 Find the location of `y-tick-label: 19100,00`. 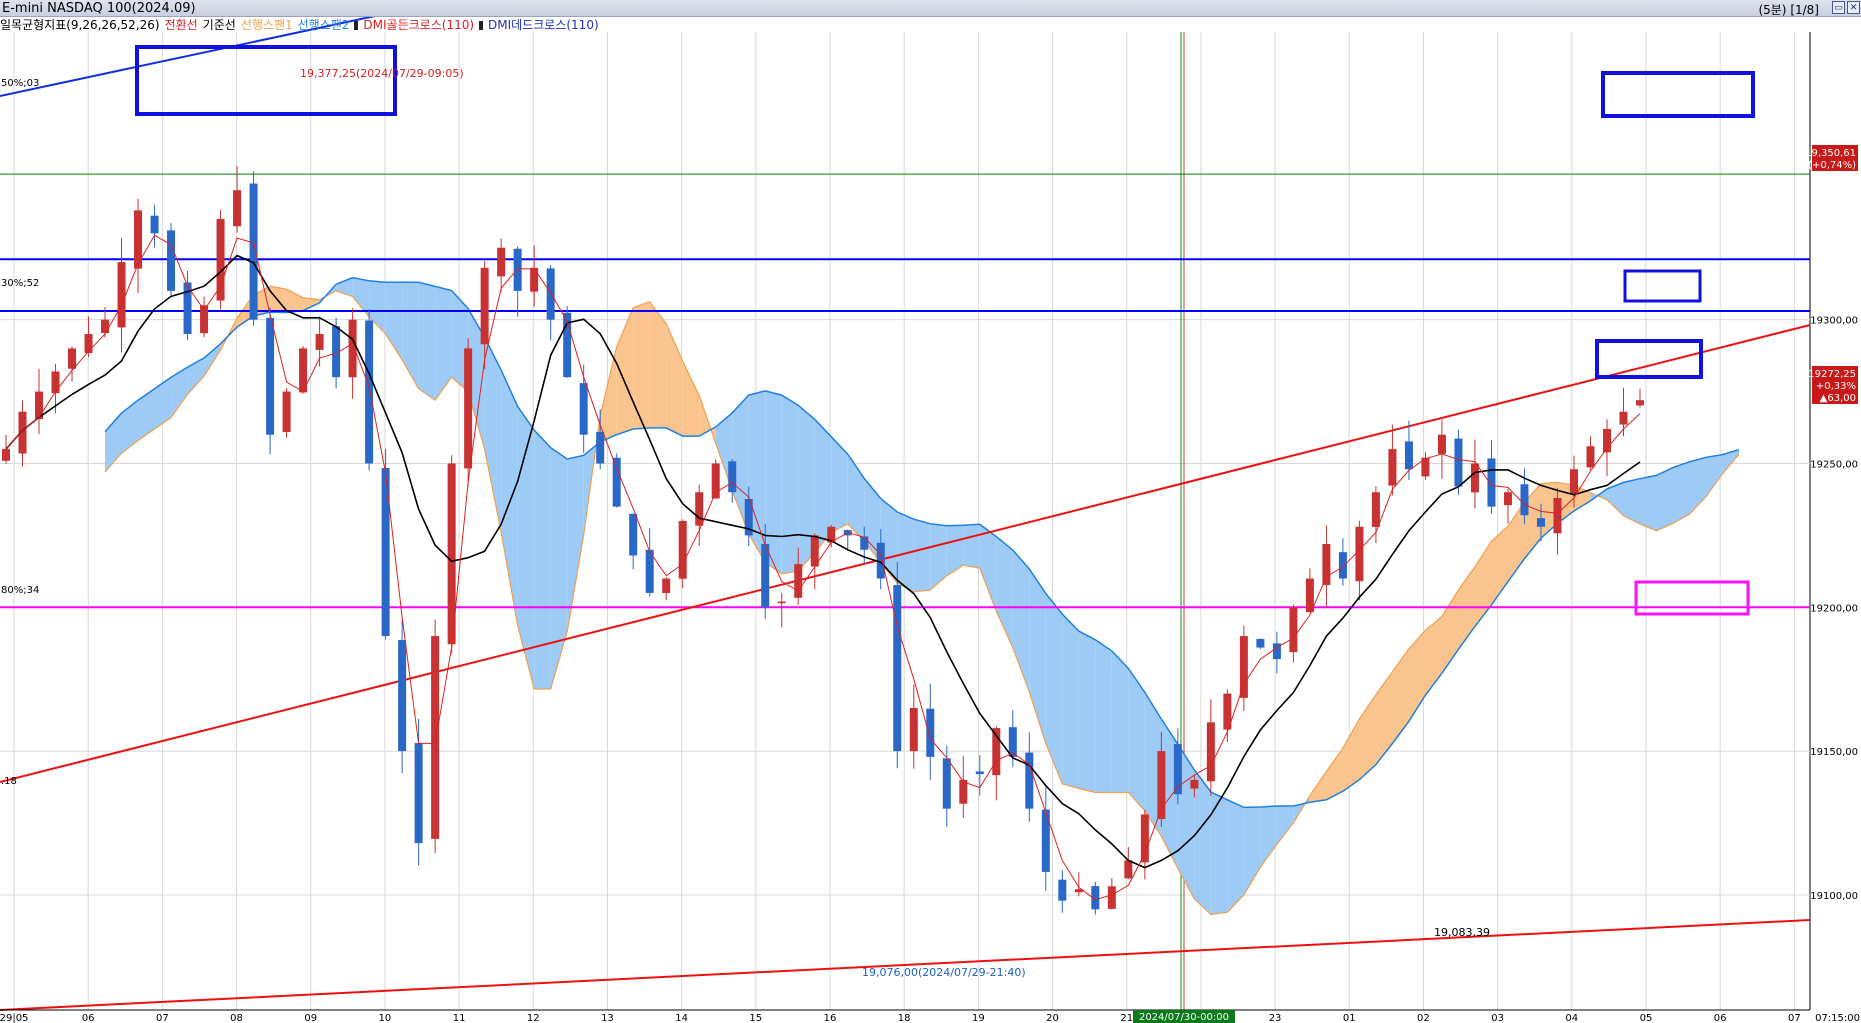

y-tick-label: 19100,00 is located at coordinates (1834, 896).